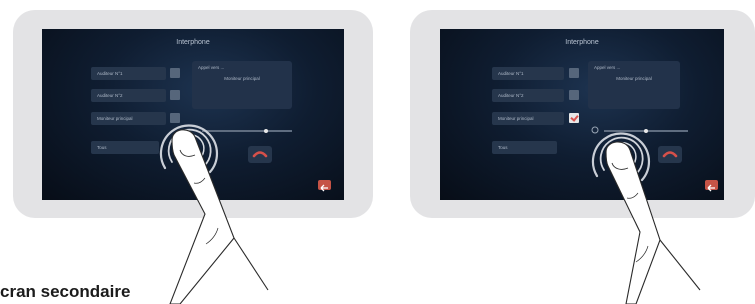 The image size is (755, 304). Describe the element at coordinates (219, 216) in the screenshot. I see `pointing-hand-left` at that location.